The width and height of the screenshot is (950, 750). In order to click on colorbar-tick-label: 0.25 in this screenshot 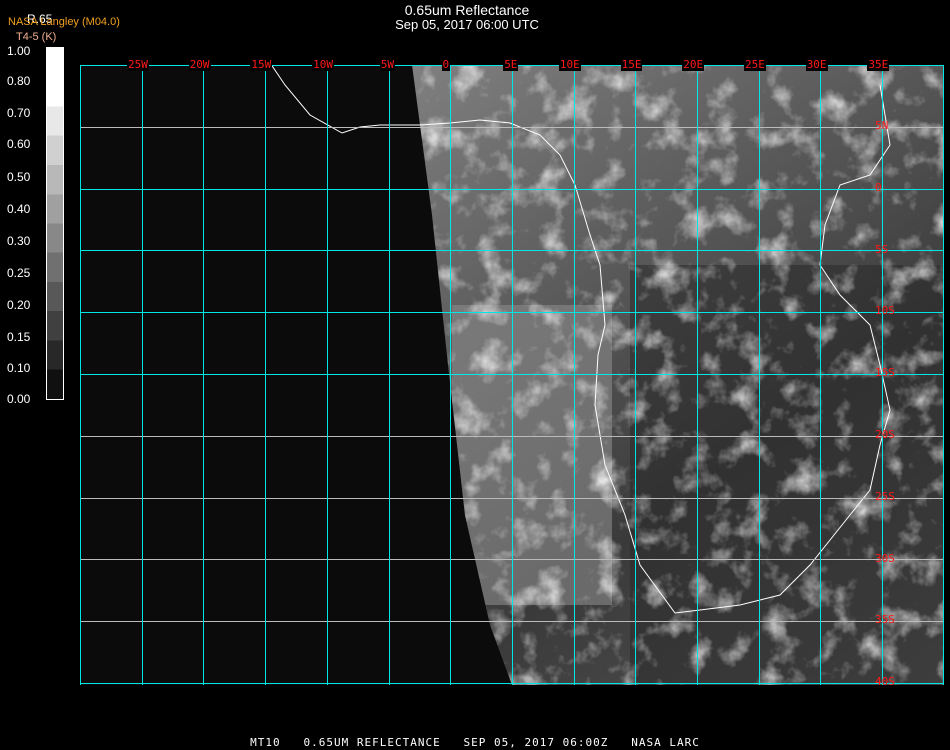, I will do `click(19, 273)`.